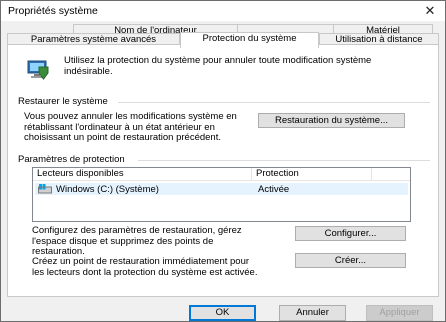 Image resolution: width=446 pixels, height=322 pixels. What do you see at coordinates (38, 69) in the screenshot?
I see `computer-shield-icon` at bounding box center [38, 69].